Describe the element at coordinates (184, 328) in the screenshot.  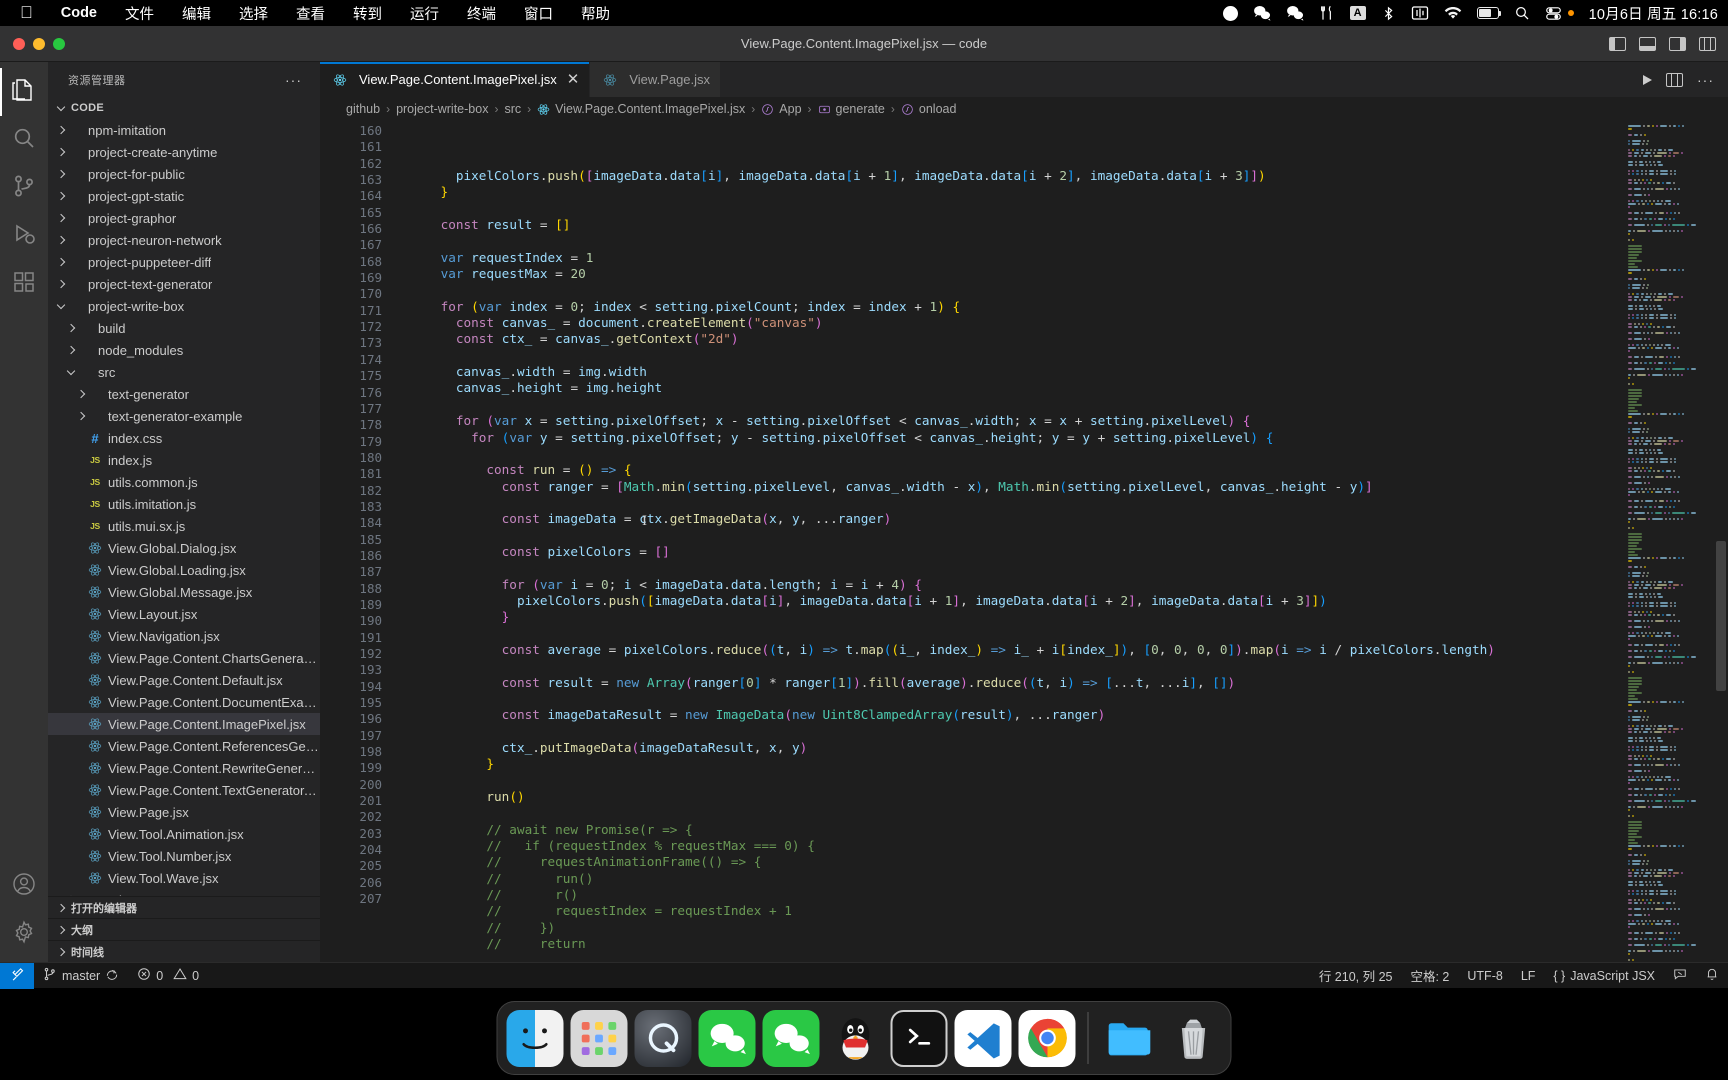
I see `tree-item: build` at that location.